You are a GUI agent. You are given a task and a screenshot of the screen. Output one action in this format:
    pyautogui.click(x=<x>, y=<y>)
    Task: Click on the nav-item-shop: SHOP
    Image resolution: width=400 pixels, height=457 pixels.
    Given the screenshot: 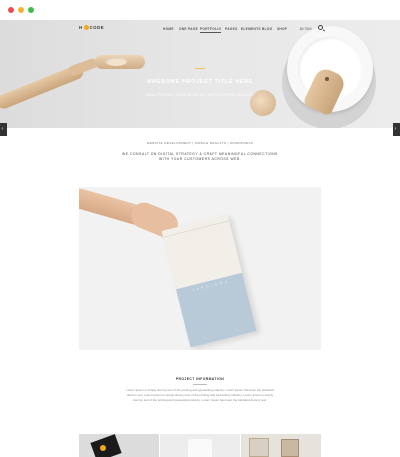 What is the action you would take?
    pyautogui.click(x=282, y=29)
    